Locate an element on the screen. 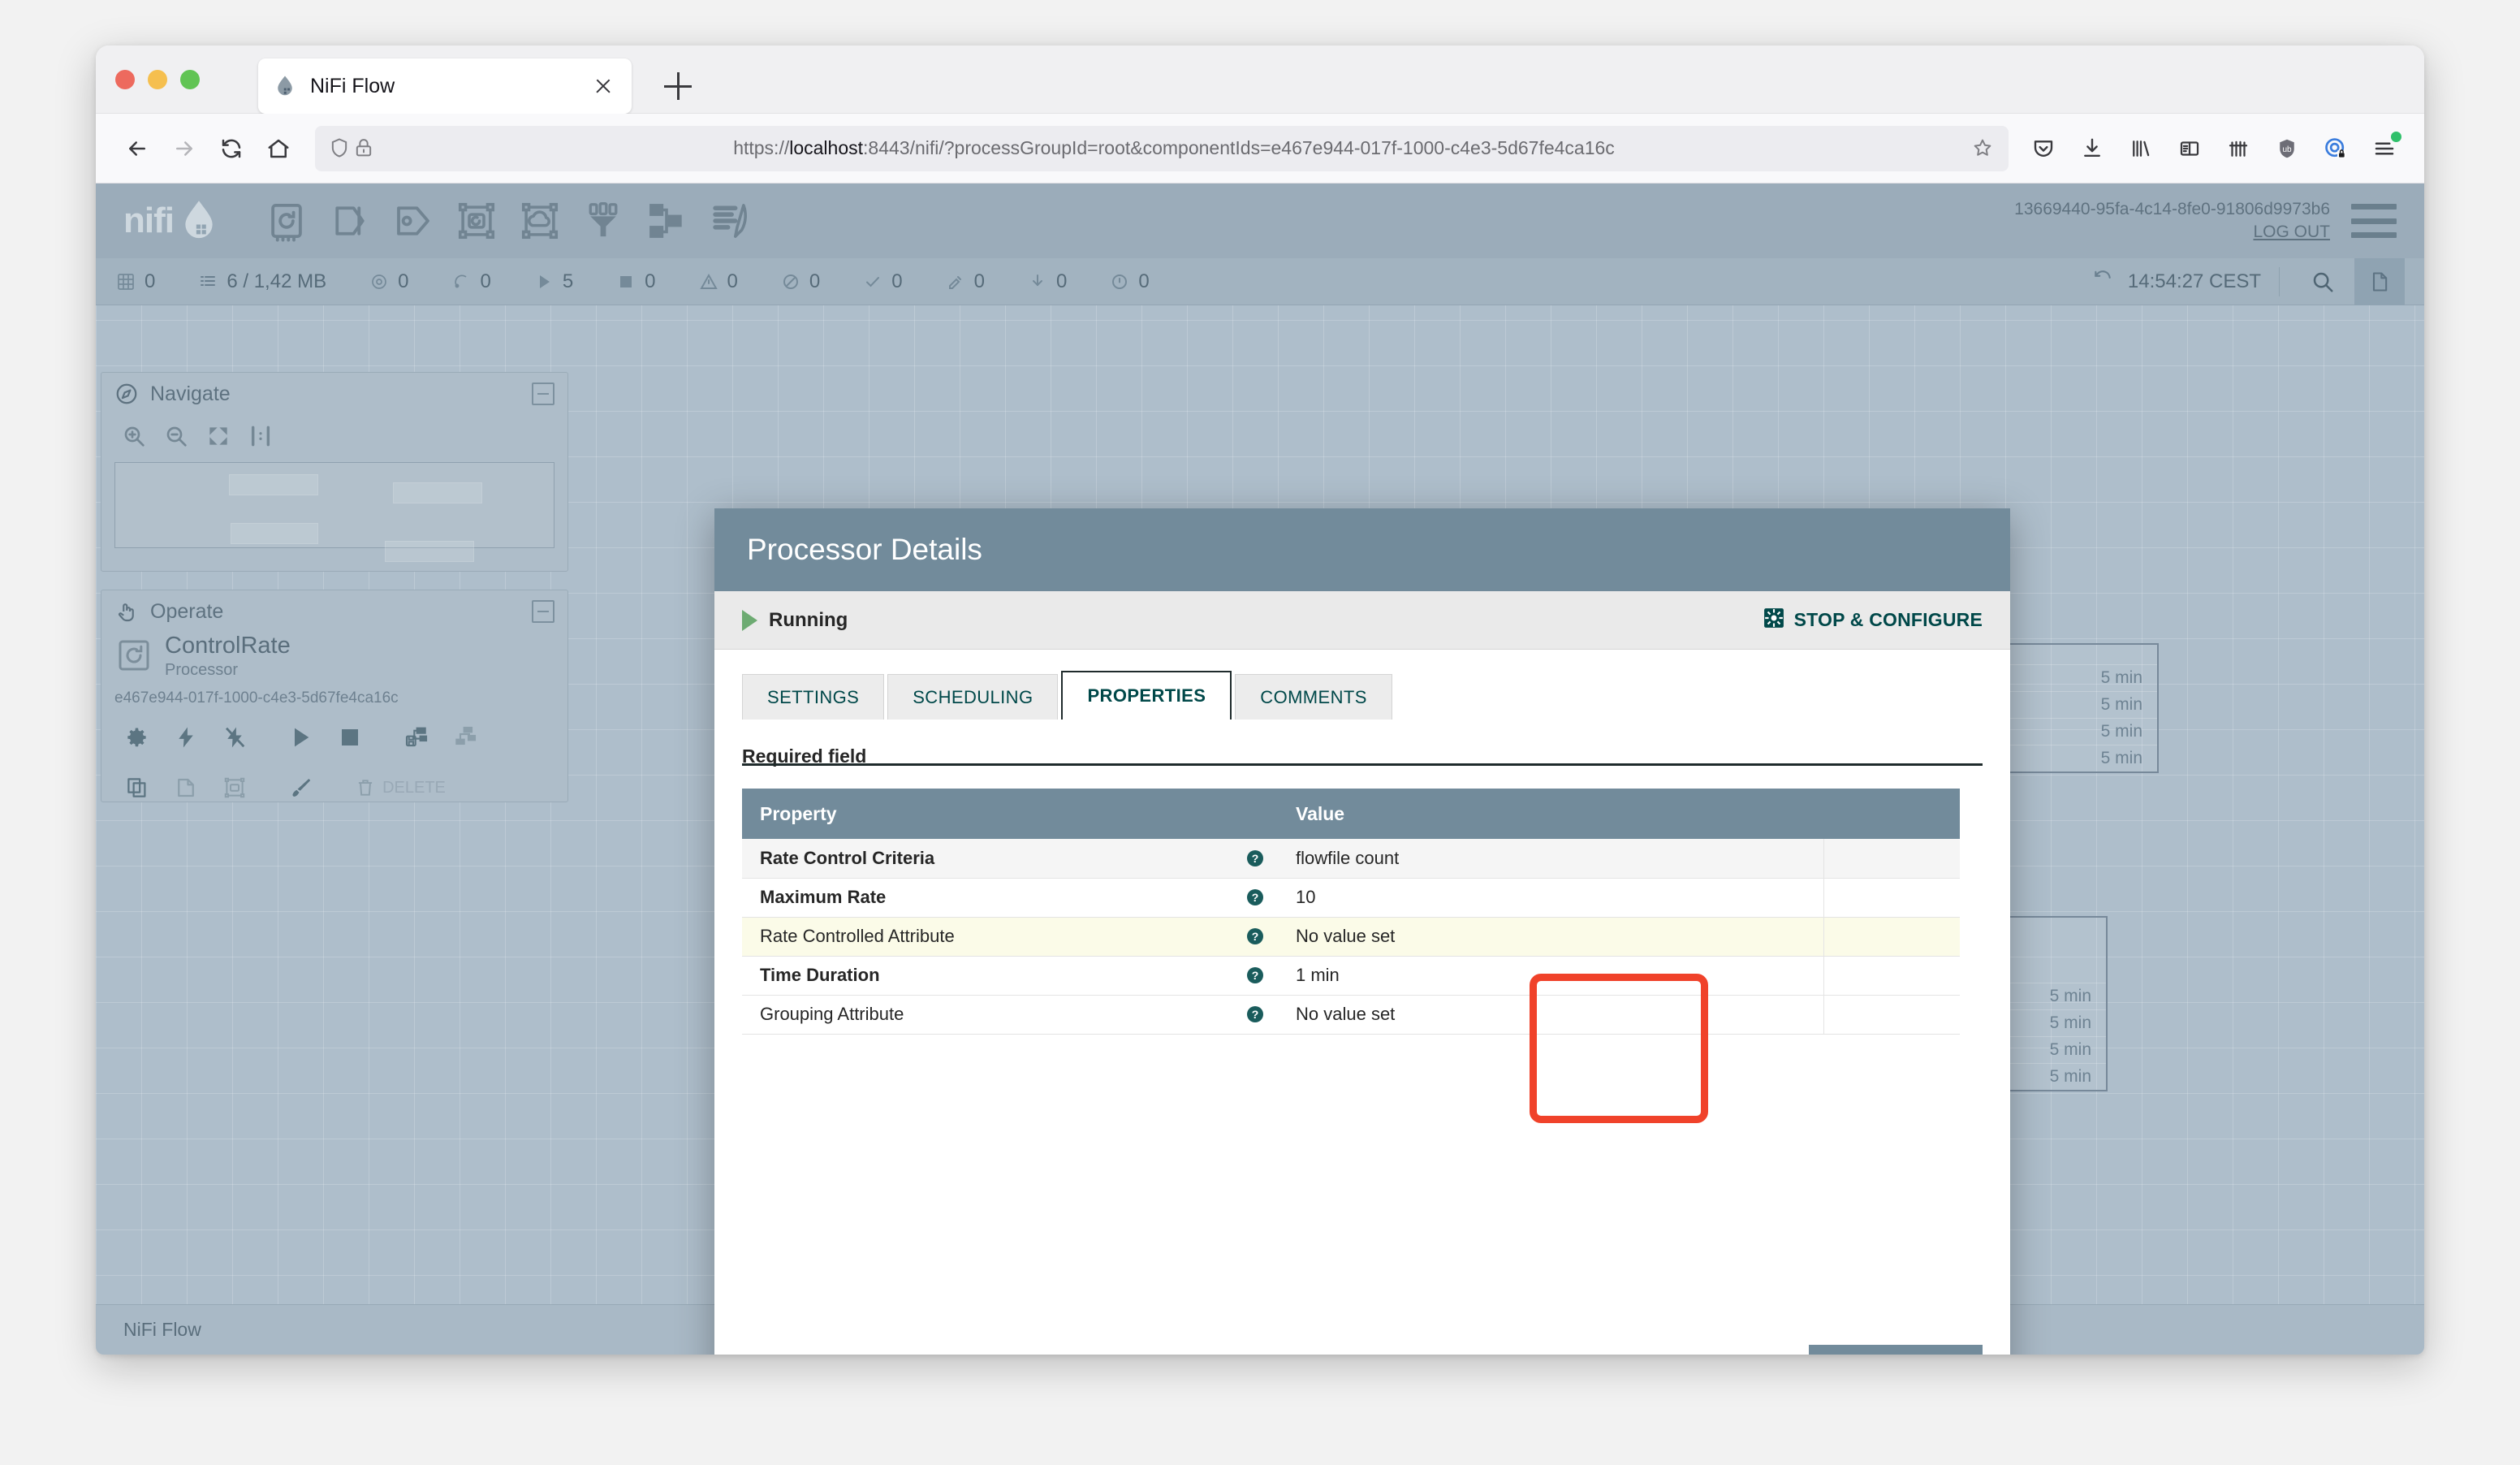  delete-button: DELETE is located at coordinates (400, 787).